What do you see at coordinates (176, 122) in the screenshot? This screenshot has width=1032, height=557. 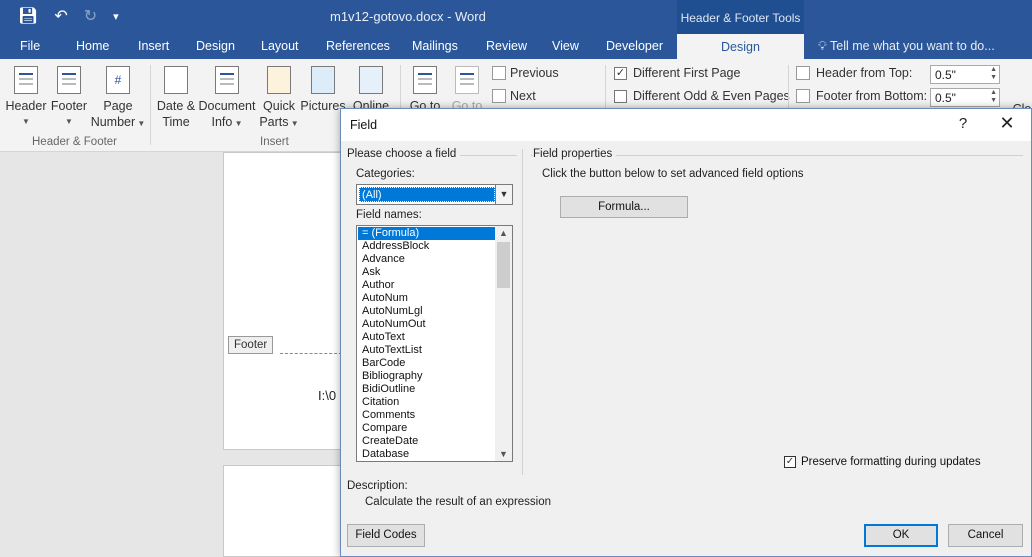 I see `date-time-label-2: Time` at bounding box center [176, 122].